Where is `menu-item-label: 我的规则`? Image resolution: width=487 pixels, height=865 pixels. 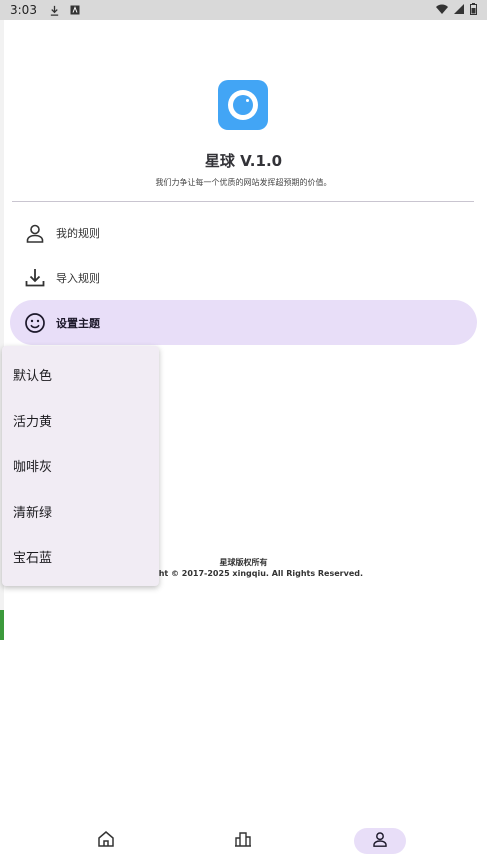
menu-item-label: 我的规则 is located at coordinates (78, 233).